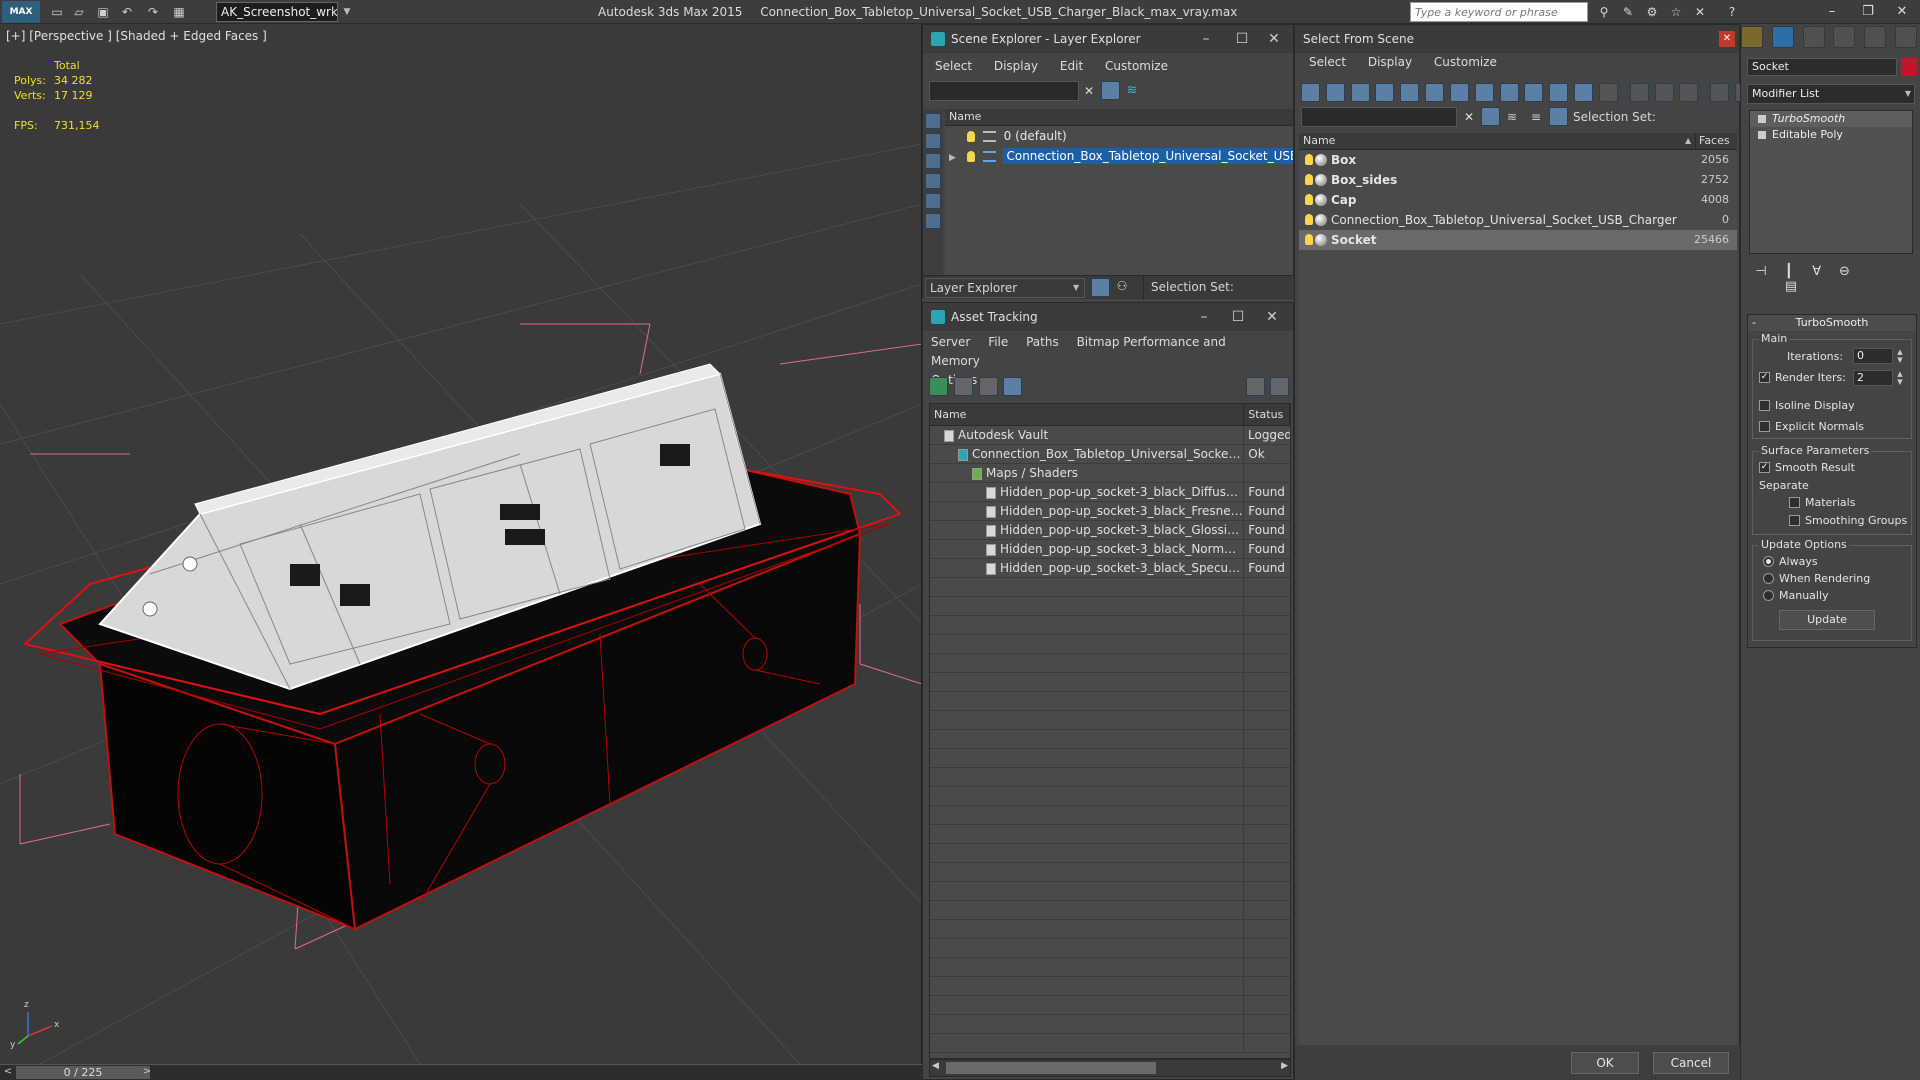 The height and width of the screenshot is (1080, 1920). Describe the element at coordinates (1900, 378) in the screenshot. I see `spinner-arrows-icon: ▲ ▼` at that location.